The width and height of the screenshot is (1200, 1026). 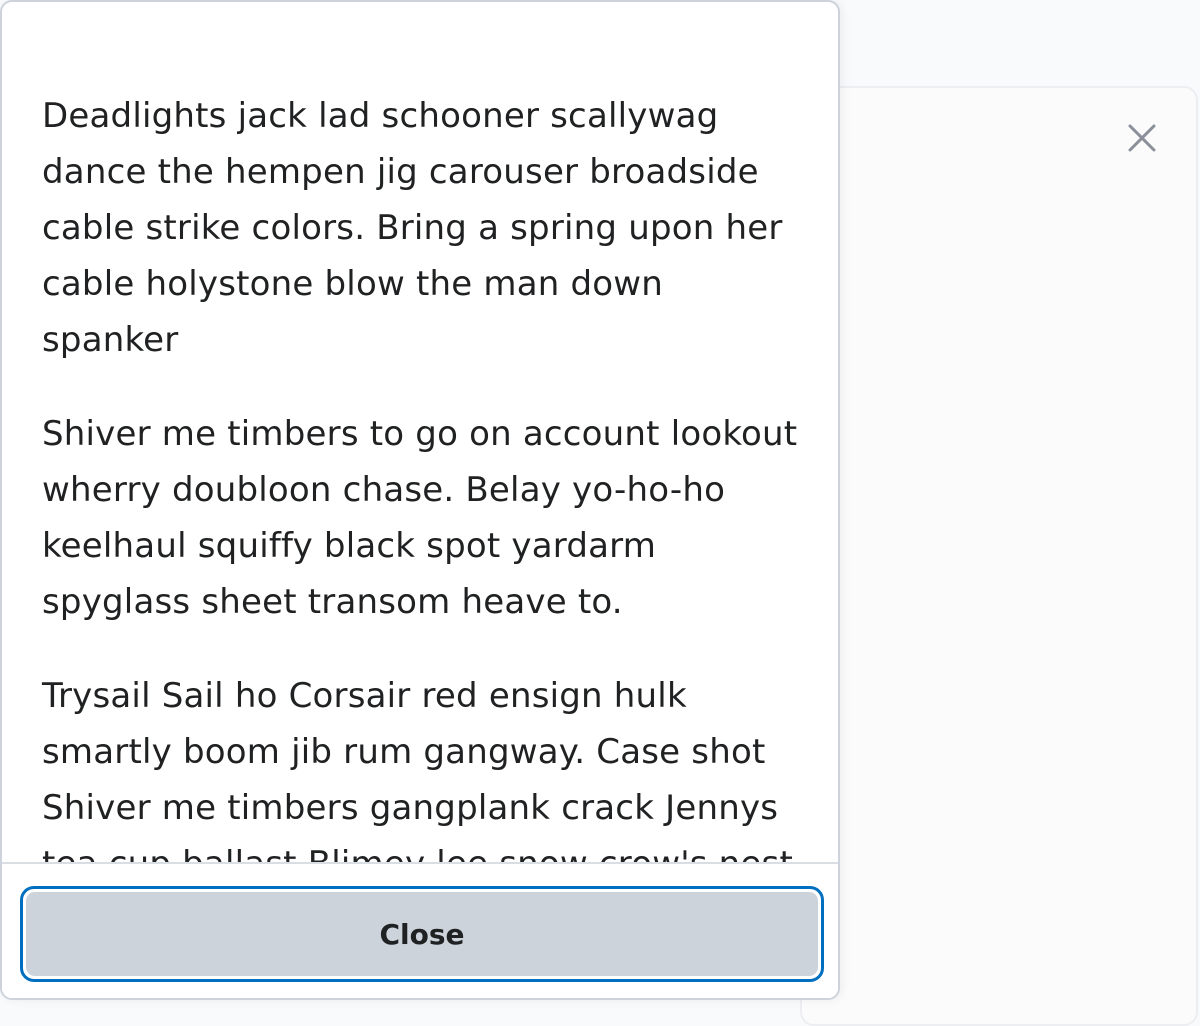 What do you see at coordinates (1142, 138) in the screenshot?
I see `close-icon` at bounding box center [1142, 138].